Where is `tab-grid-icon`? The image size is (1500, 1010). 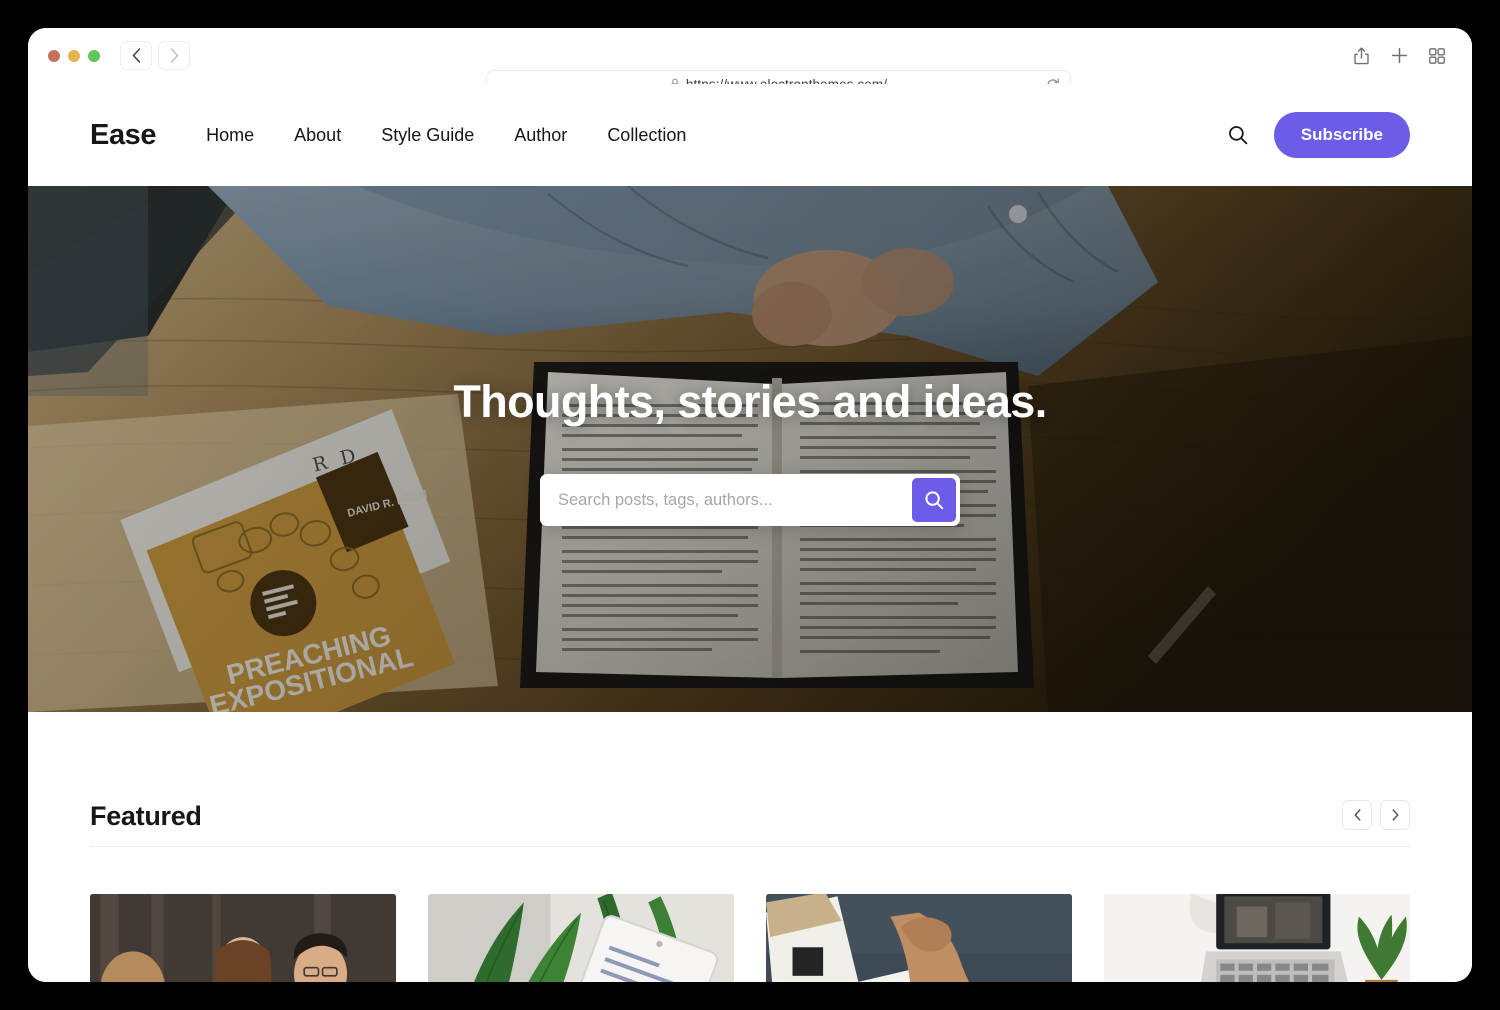
tab-grid-icon is located at coordinates (1437, 55).